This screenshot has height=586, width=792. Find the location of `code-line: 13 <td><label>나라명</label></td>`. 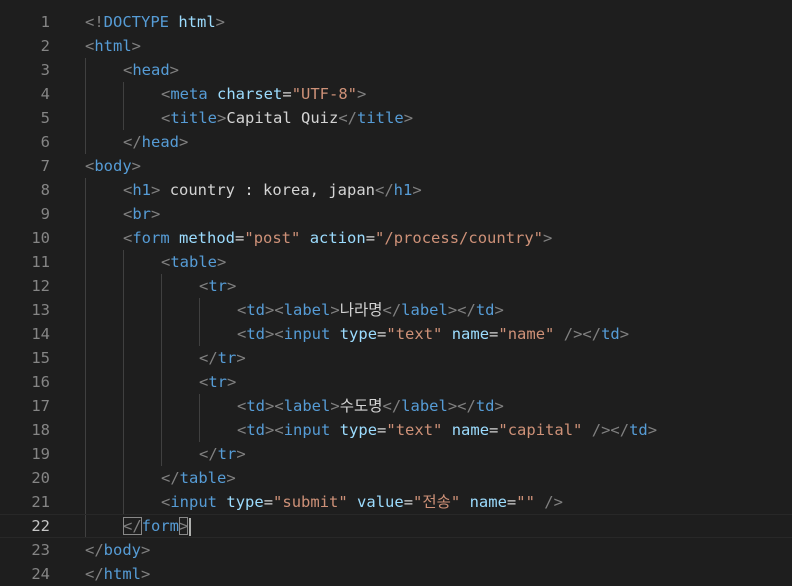

code-line: 13 <td><label>나라명</label></td> is located at coordinates (396, 310).